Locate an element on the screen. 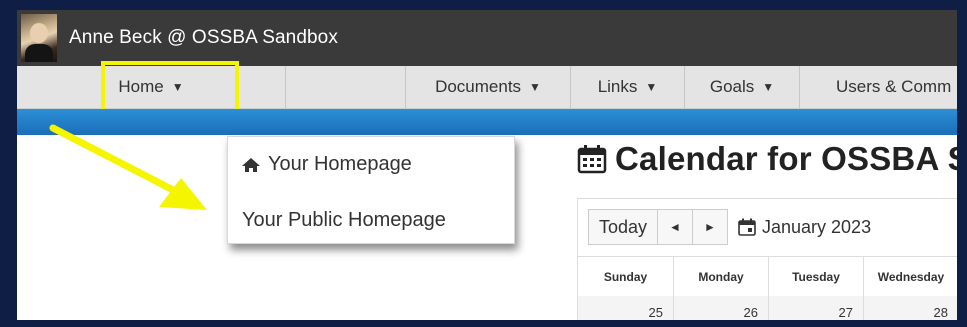  highlight-box is located at coordinates (170, 87).